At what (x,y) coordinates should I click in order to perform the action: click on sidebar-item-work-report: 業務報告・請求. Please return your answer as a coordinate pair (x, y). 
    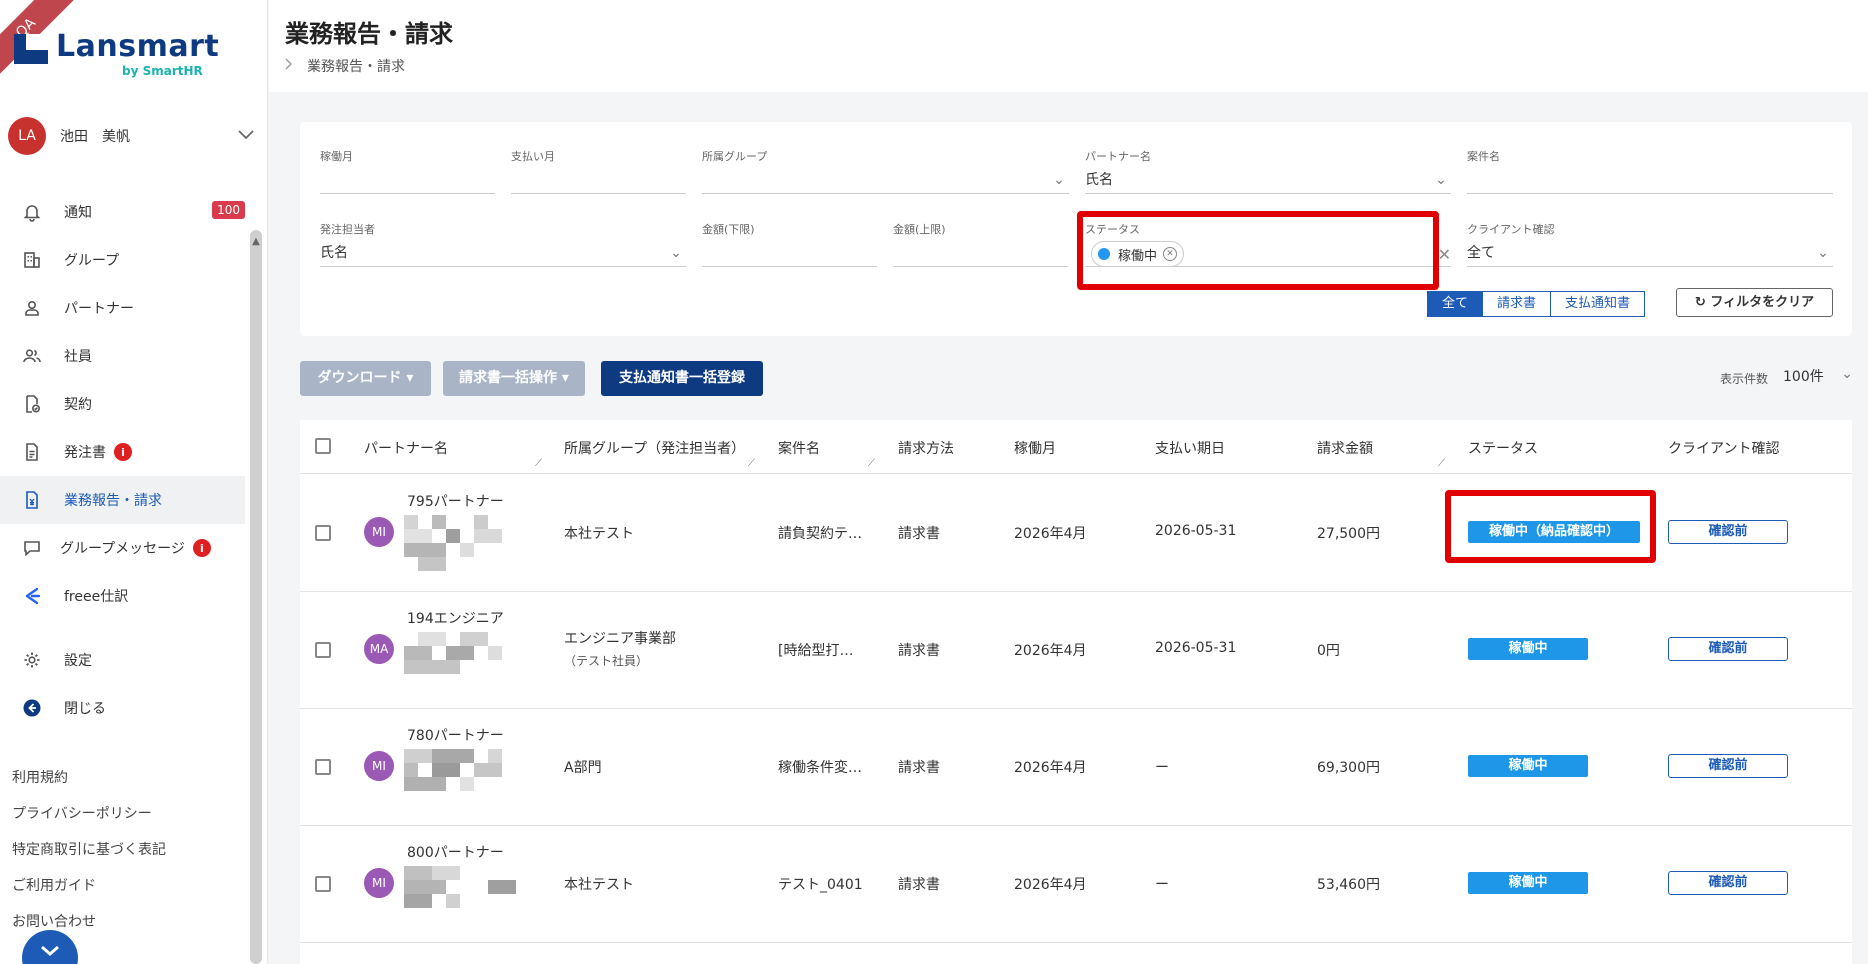
    Looking at the image, I should click on (122, 500).